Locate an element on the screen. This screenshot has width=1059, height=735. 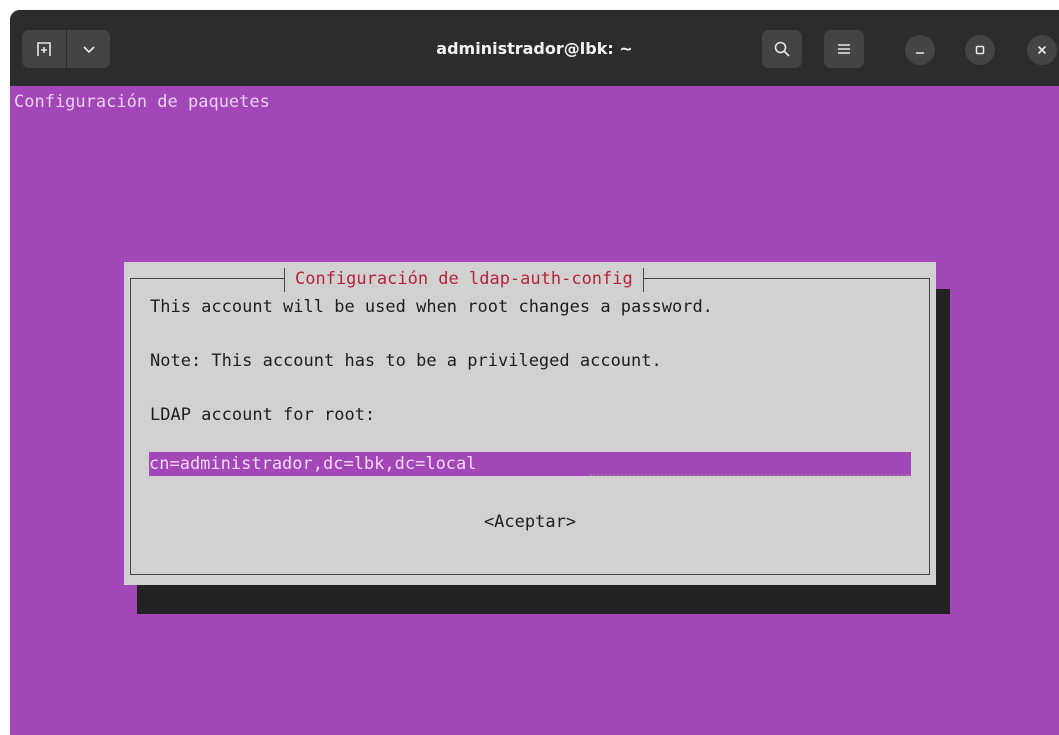
title-bar: administrador@lbk: ~ is located at coordinates (534, 48).